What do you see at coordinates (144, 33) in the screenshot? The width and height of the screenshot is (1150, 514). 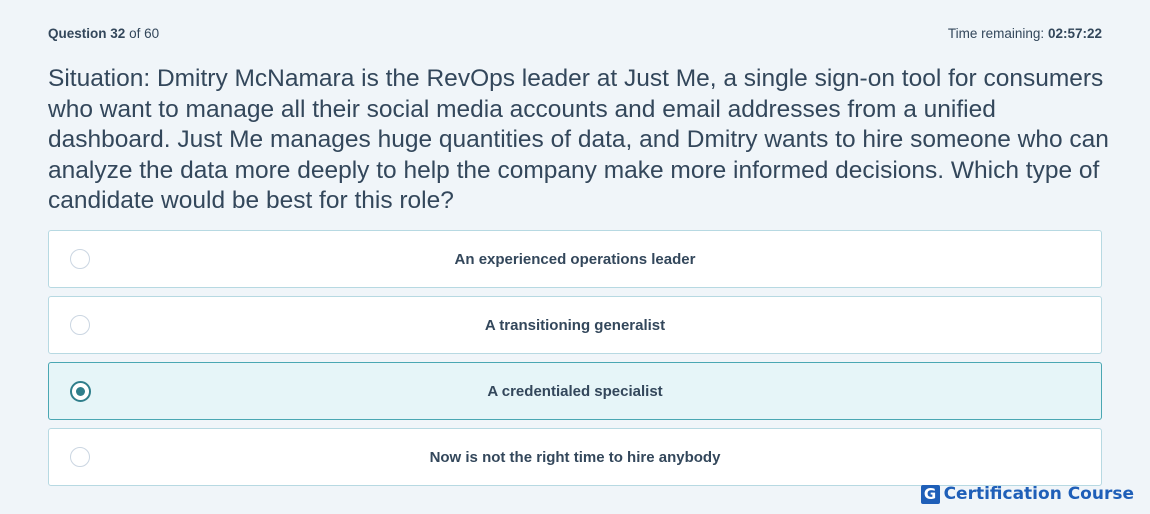 I see `question-total: of 60` at bounding box center [144, 33].